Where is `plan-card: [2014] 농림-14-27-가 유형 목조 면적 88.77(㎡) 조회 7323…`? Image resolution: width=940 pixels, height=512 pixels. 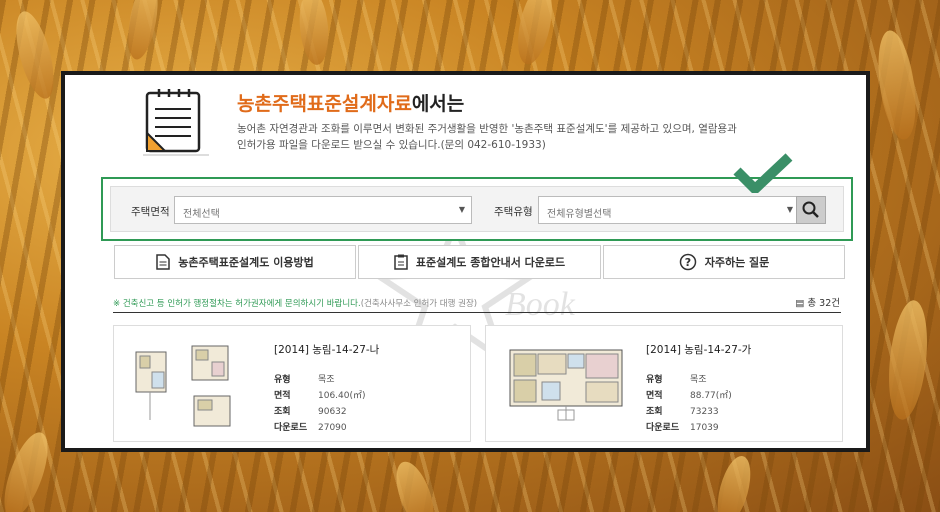
plan-card: [2014] 농림-14-27-가 유형 목조 면적 88.77(㎡) 조회 7323… is located at coordinates (664, 383).